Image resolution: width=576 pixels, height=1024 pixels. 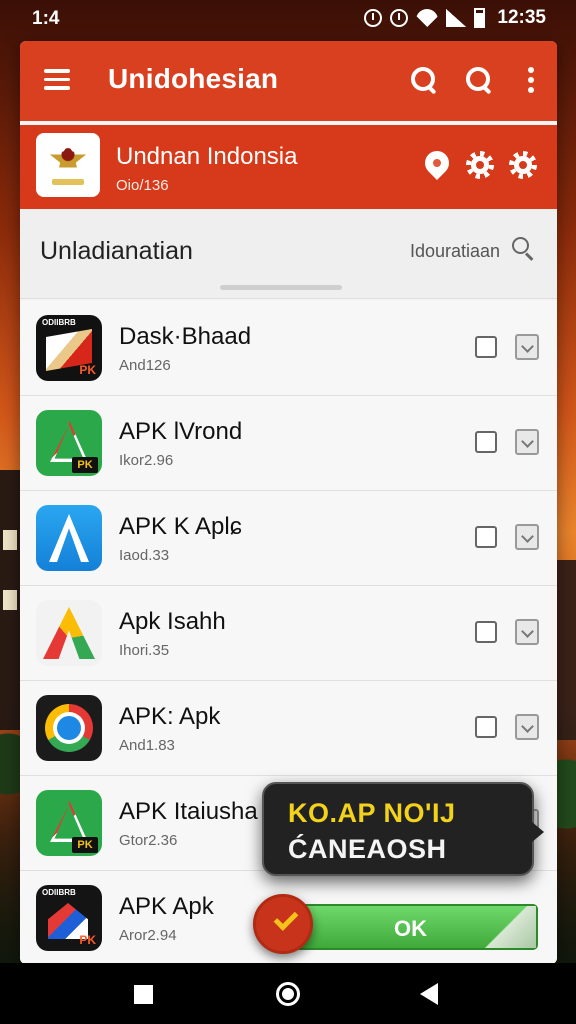 What do you see at coordinates (281, 287) in the screenshot?
I see `drag-handle` at bounding box center [281, 287].